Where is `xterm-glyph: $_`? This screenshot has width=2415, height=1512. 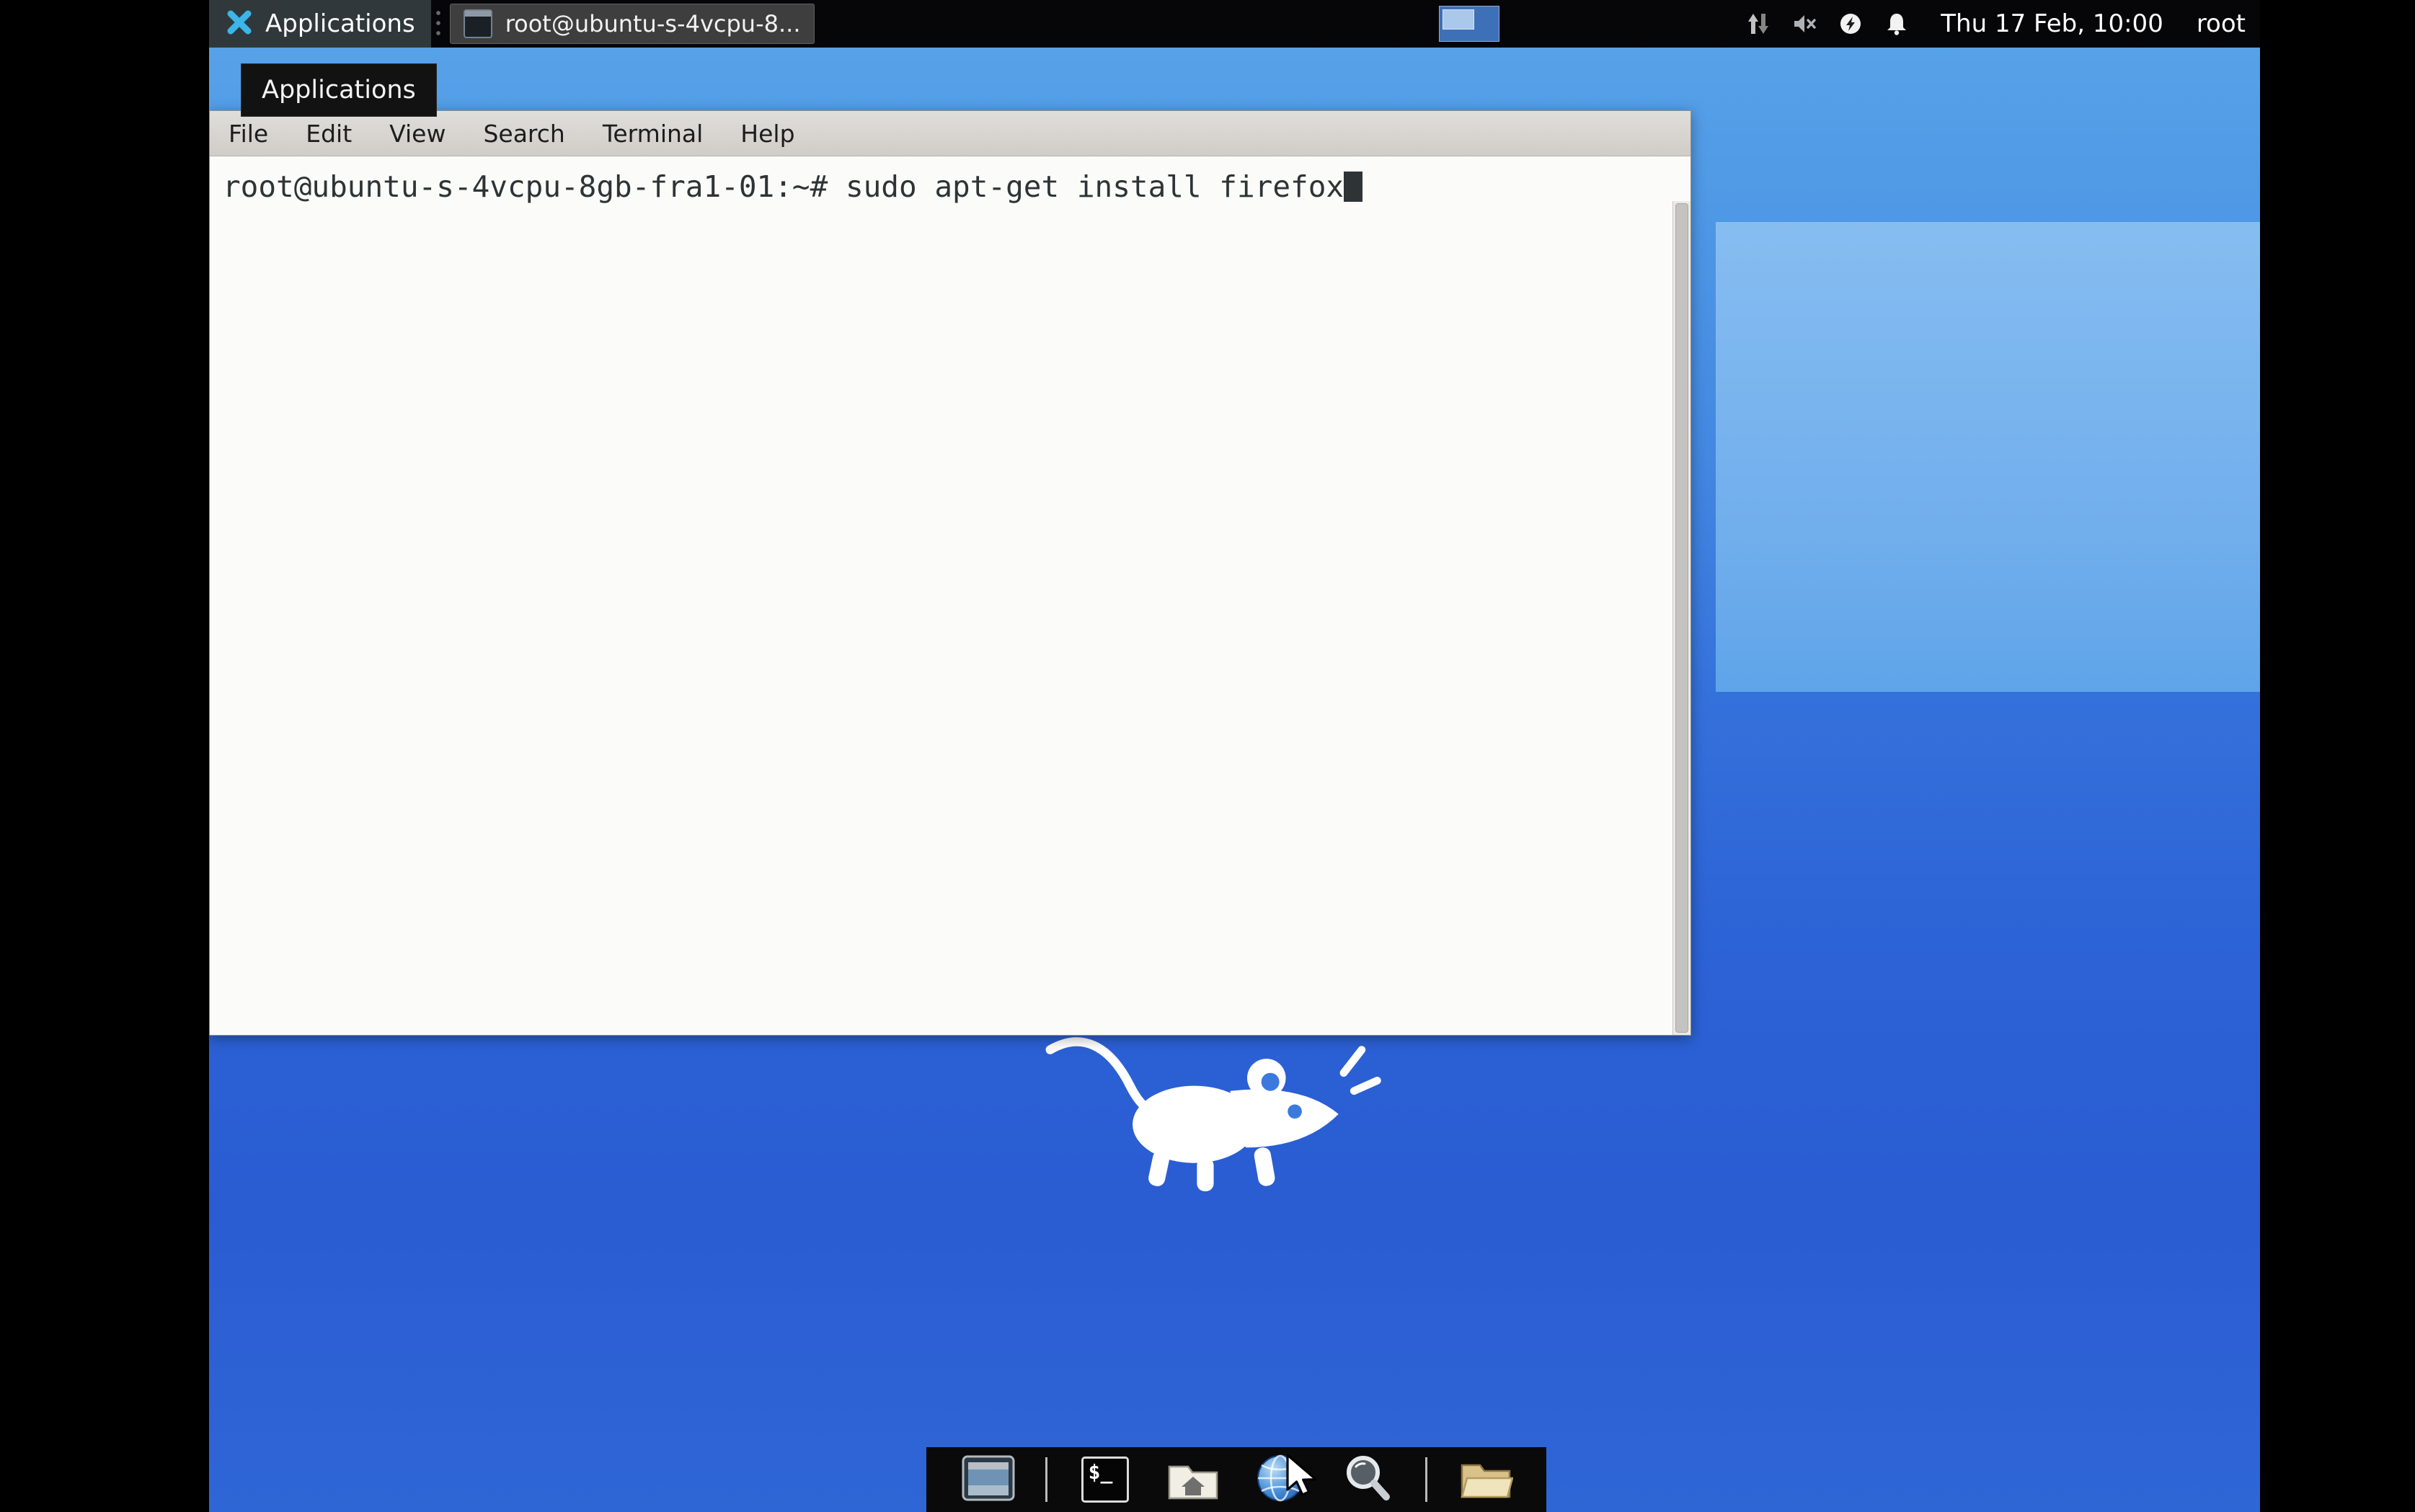 xterm-glyph: $_ is located at coordinates (1100, 1472).